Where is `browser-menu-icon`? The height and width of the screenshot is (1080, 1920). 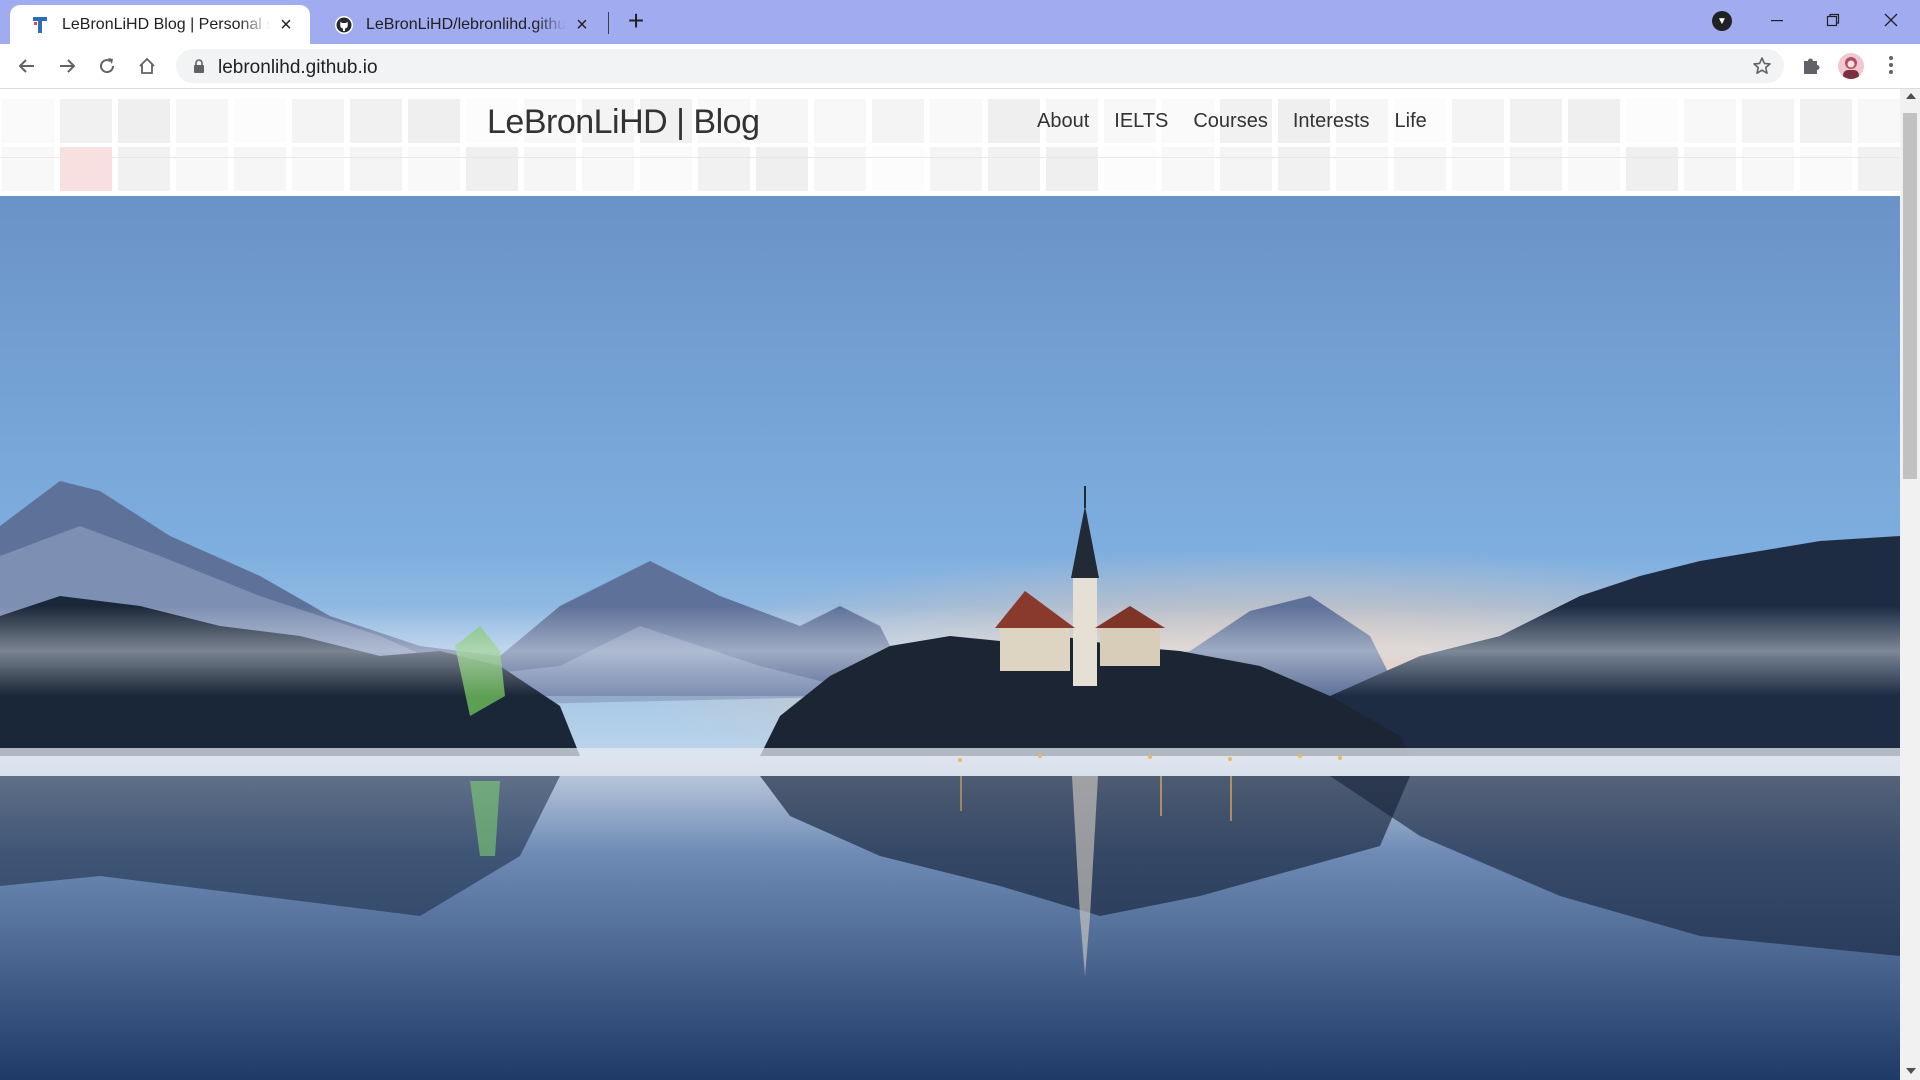 browser-menu-icon is located at coordinates (1891, 66).